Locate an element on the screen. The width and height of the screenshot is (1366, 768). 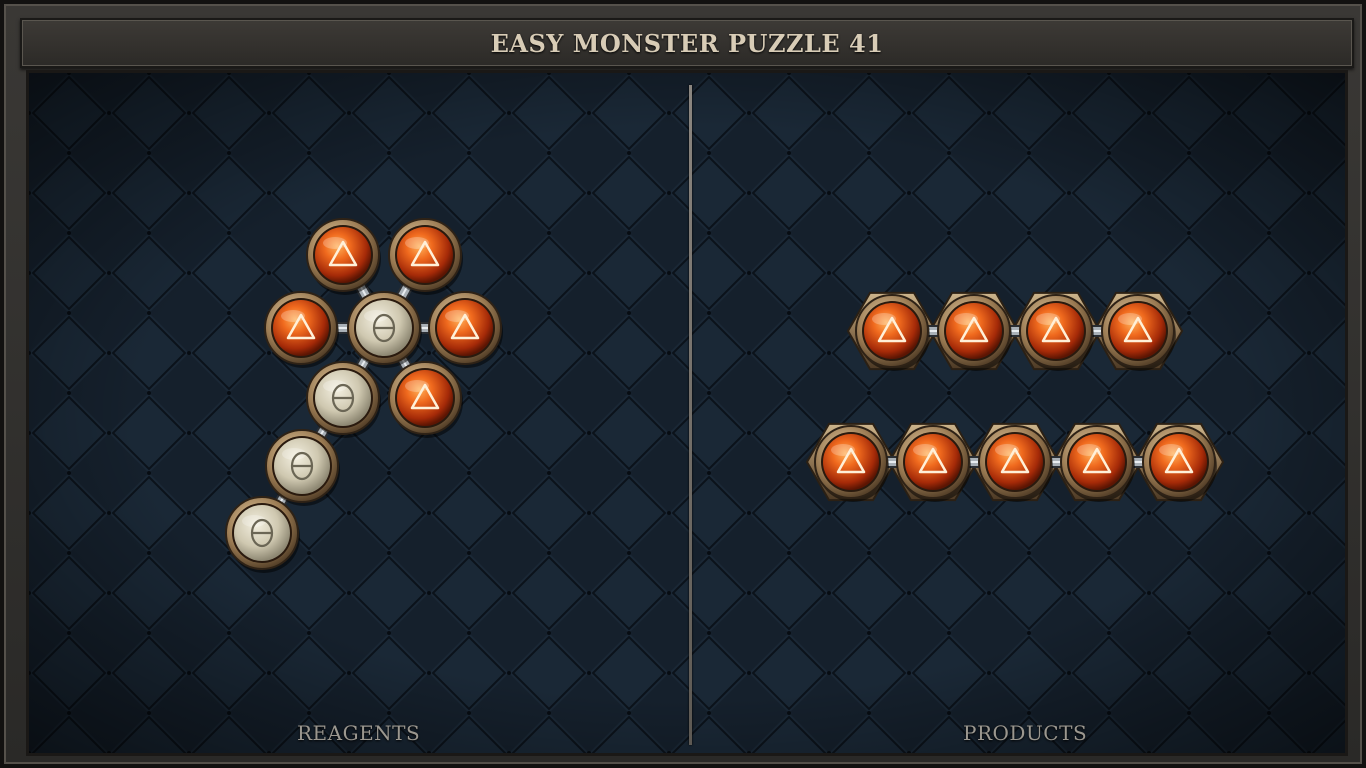
puzzle-title: EASY MONSTER PUZZLE 41 is located at coordinates (687, 43).